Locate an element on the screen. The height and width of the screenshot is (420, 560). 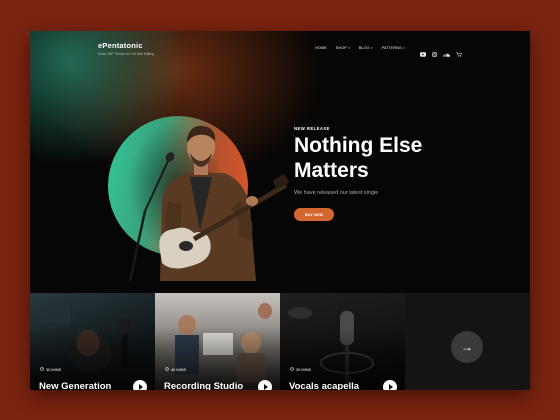
video-card: 20 MINS Vocals acapella is located at coordinates (342, 341).